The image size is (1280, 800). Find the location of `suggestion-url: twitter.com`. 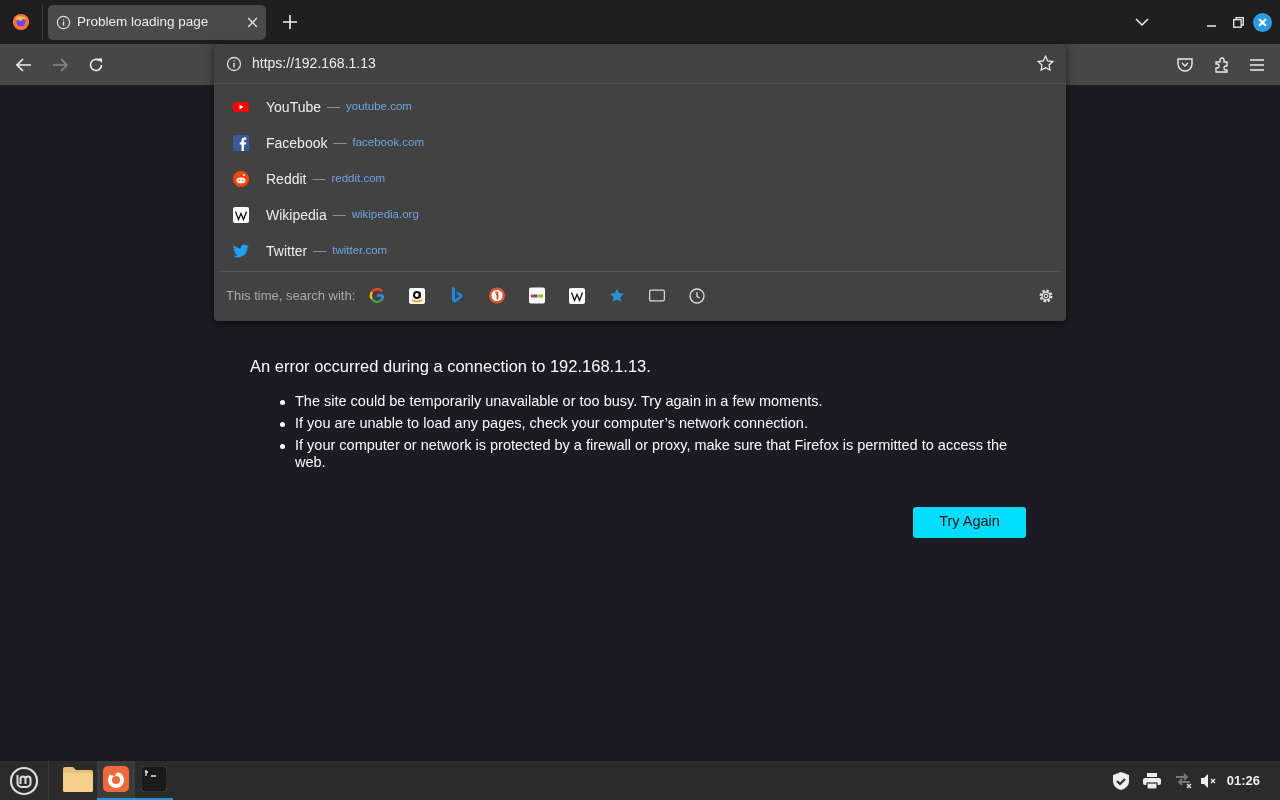

suggestion-url: twitter.com is located at coordinates (360, 251).